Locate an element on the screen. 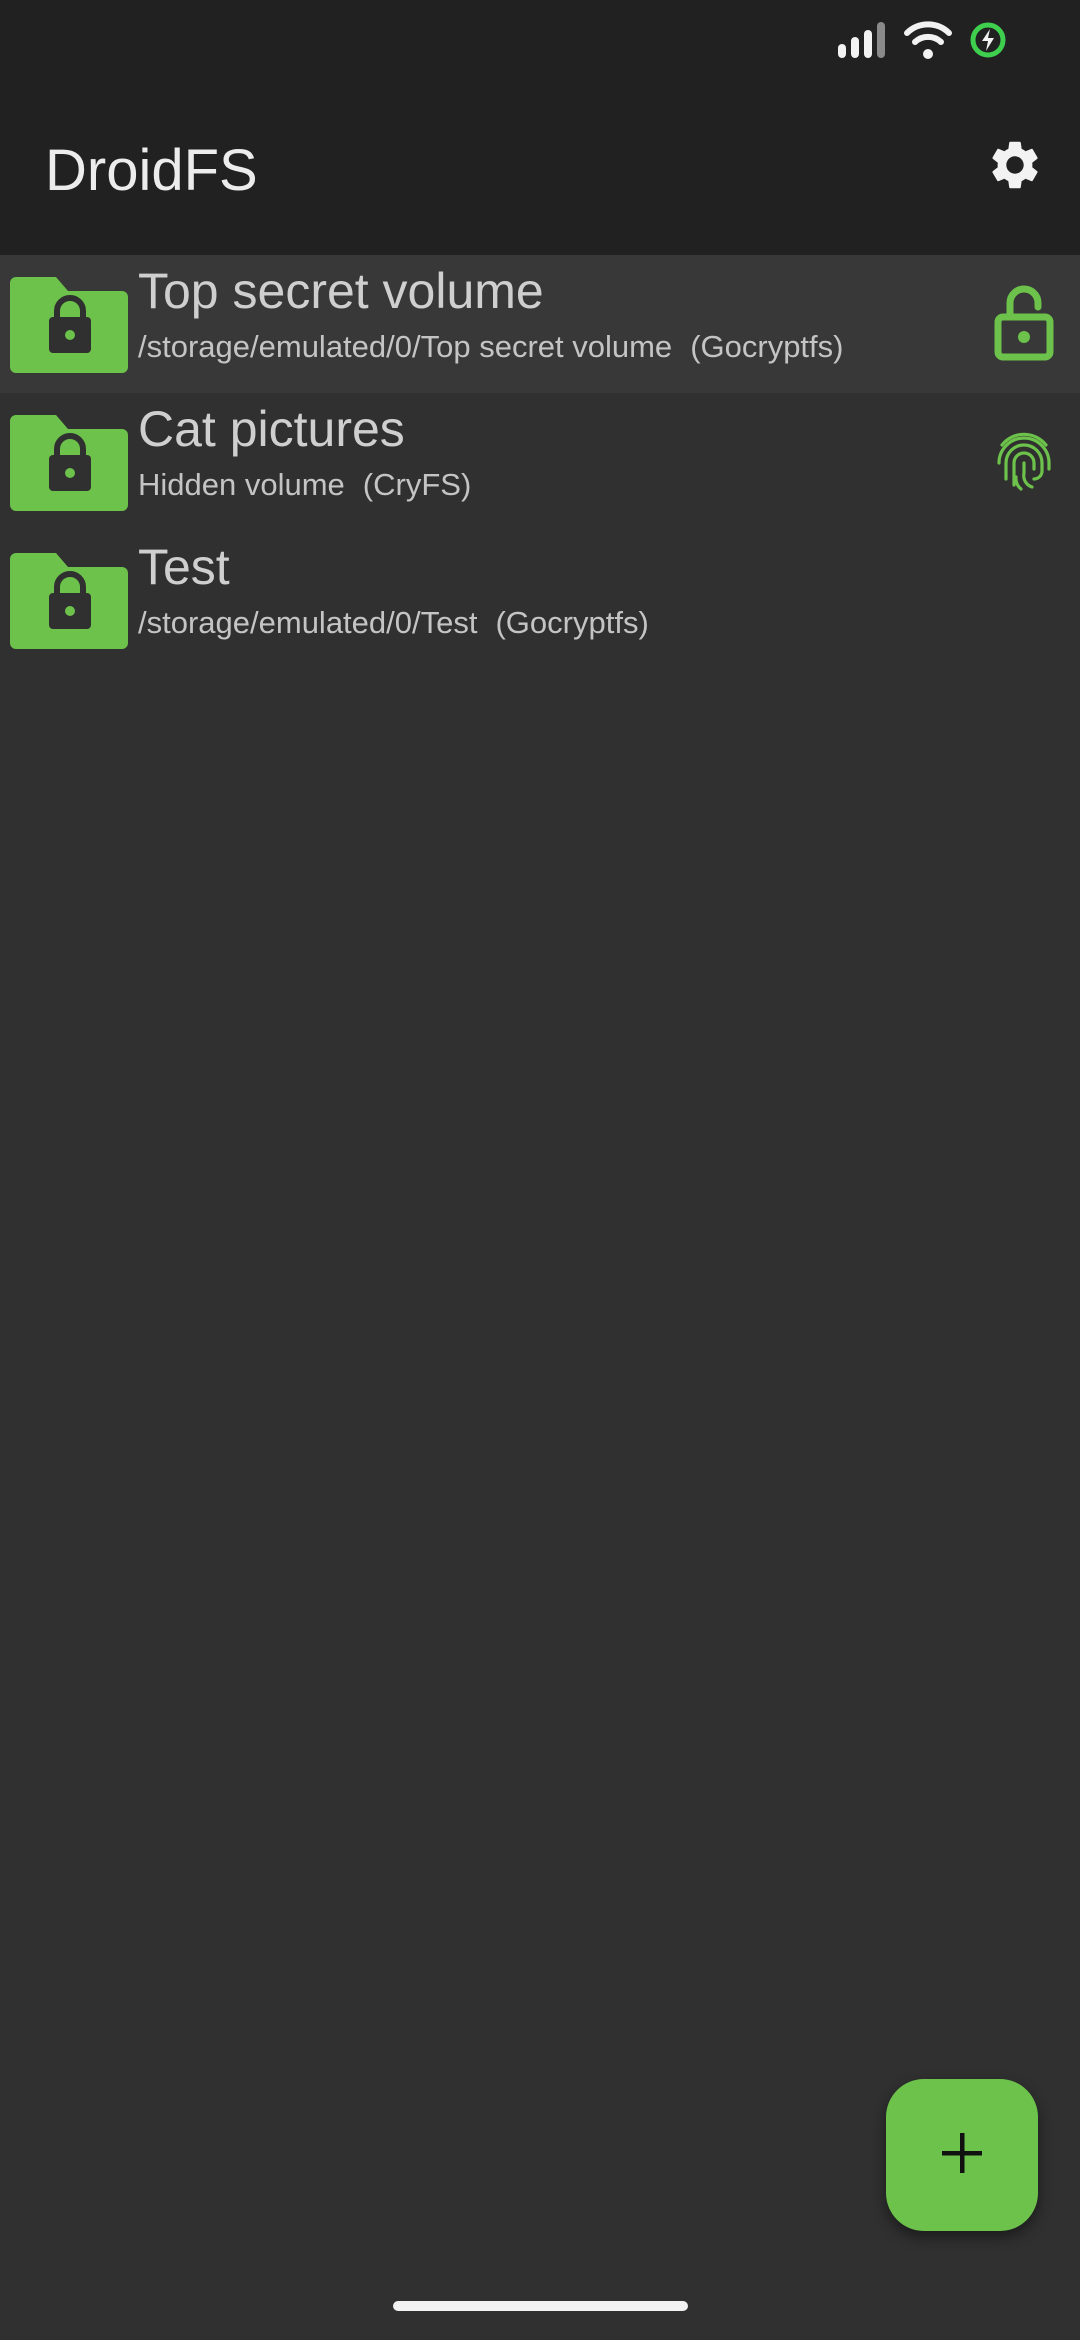  settings-button is located at coordinates (1015, 167).